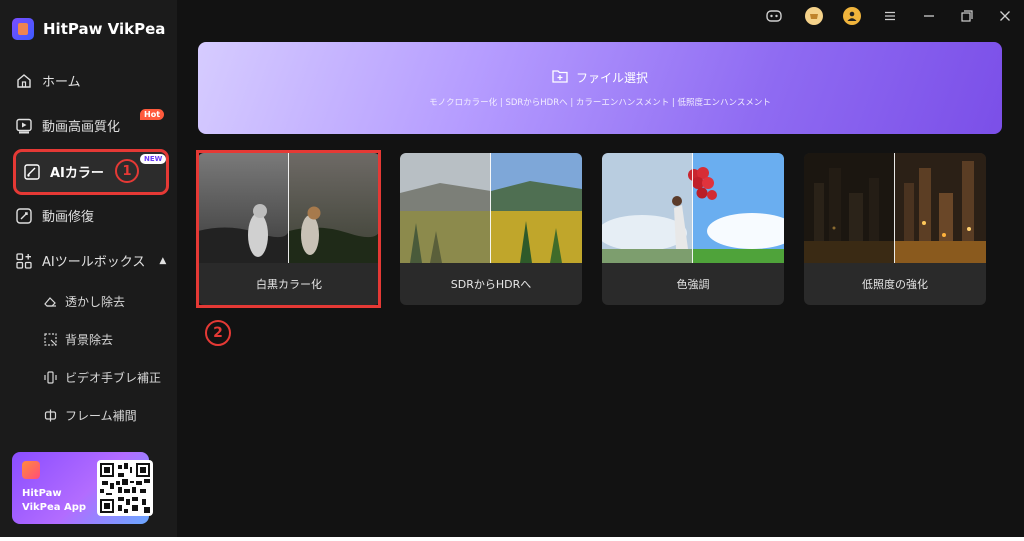 This screenshot has width=1024, height=541. I want to click on sidebar-subitem-frame: フレーム補間, so click(90, 415).